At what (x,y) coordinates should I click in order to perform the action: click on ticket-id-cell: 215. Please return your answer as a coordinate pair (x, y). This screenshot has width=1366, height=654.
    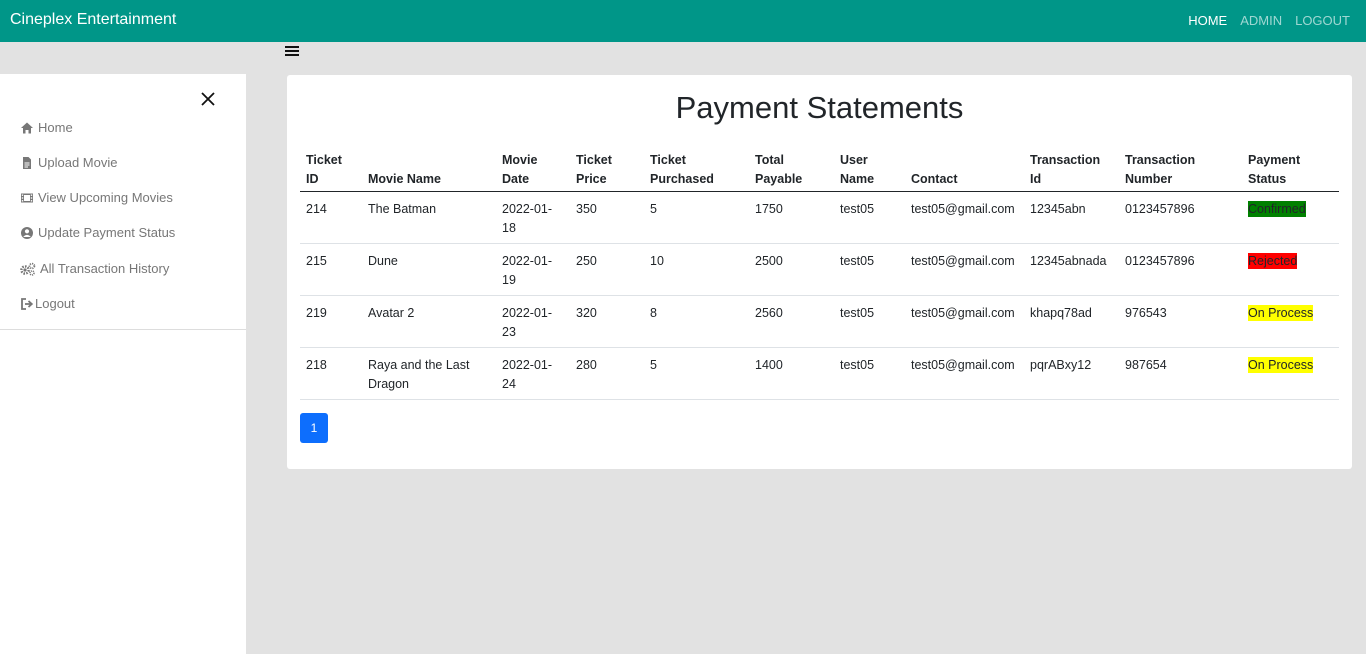
    Looking at the image, I should click on (331, 269).